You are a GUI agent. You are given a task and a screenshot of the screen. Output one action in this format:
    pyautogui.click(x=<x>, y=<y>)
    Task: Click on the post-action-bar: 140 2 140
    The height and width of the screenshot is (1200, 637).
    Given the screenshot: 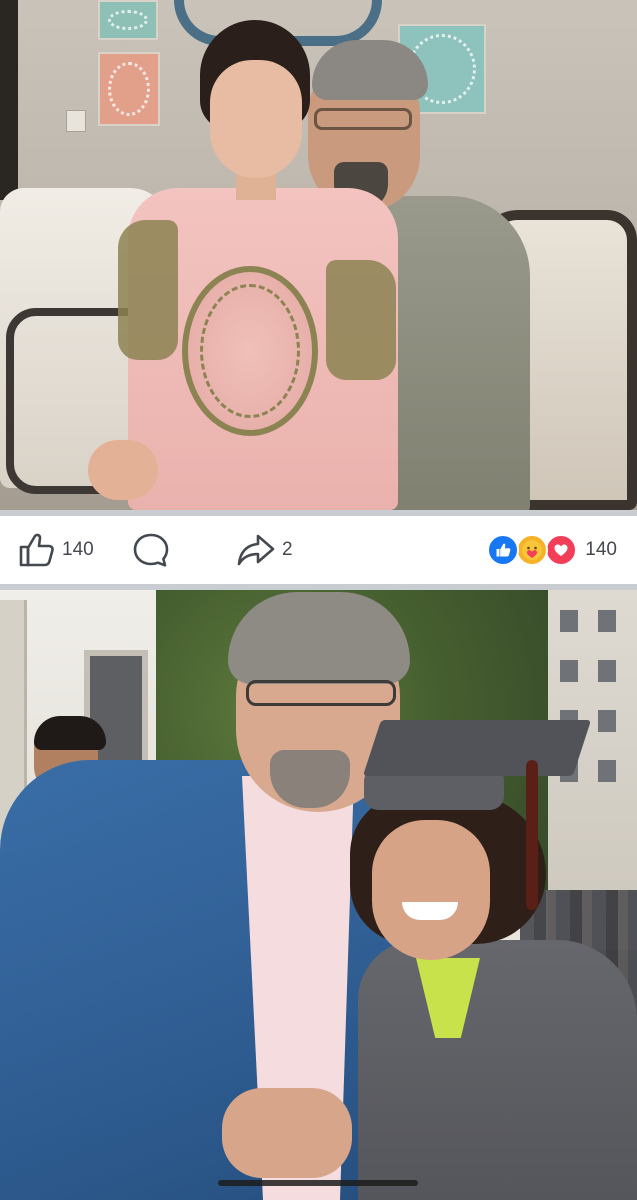 What is the action you would take?
    pyautogui.click(x=318, y=550)
    